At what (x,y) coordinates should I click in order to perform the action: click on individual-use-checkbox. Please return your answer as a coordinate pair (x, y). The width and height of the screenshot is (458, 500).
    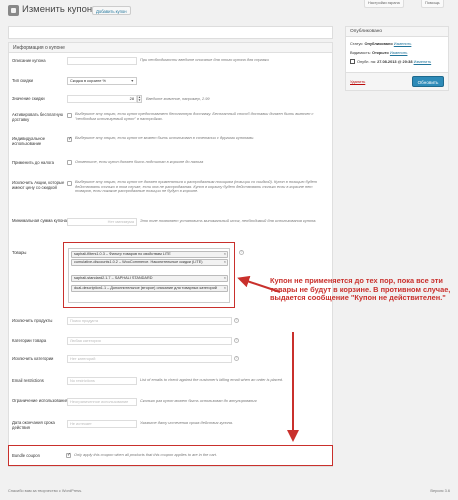
    Looking at the image, I should click on (69, 139).